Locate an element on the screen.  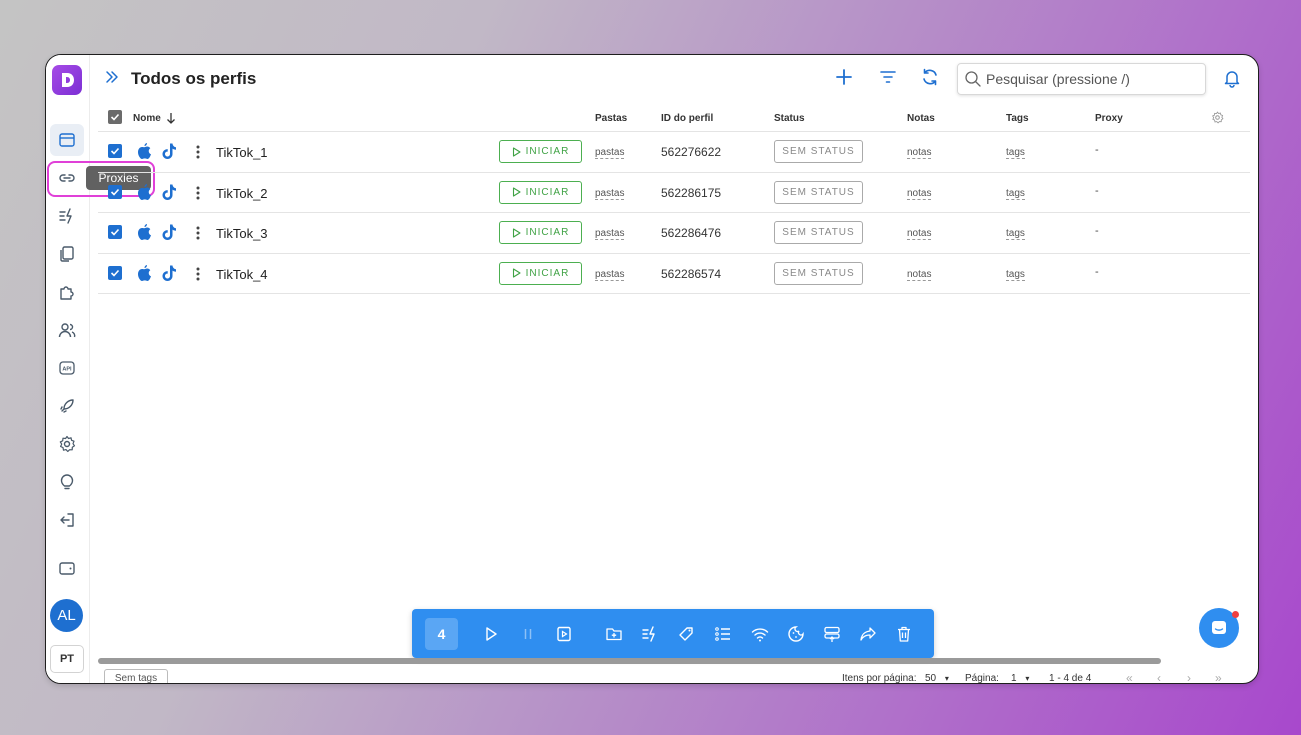
sort-arrow-down-icon is located at coordinates (171, 118).